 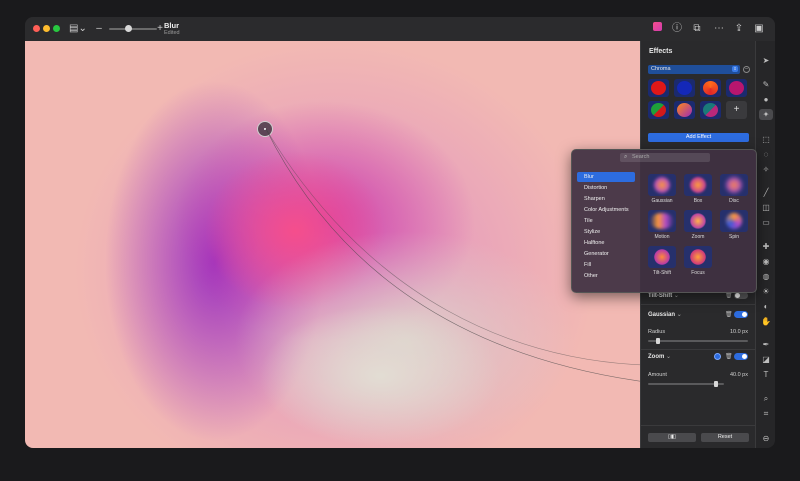 I want to click on burn-icon: ◐, so click(x=766, y=306).